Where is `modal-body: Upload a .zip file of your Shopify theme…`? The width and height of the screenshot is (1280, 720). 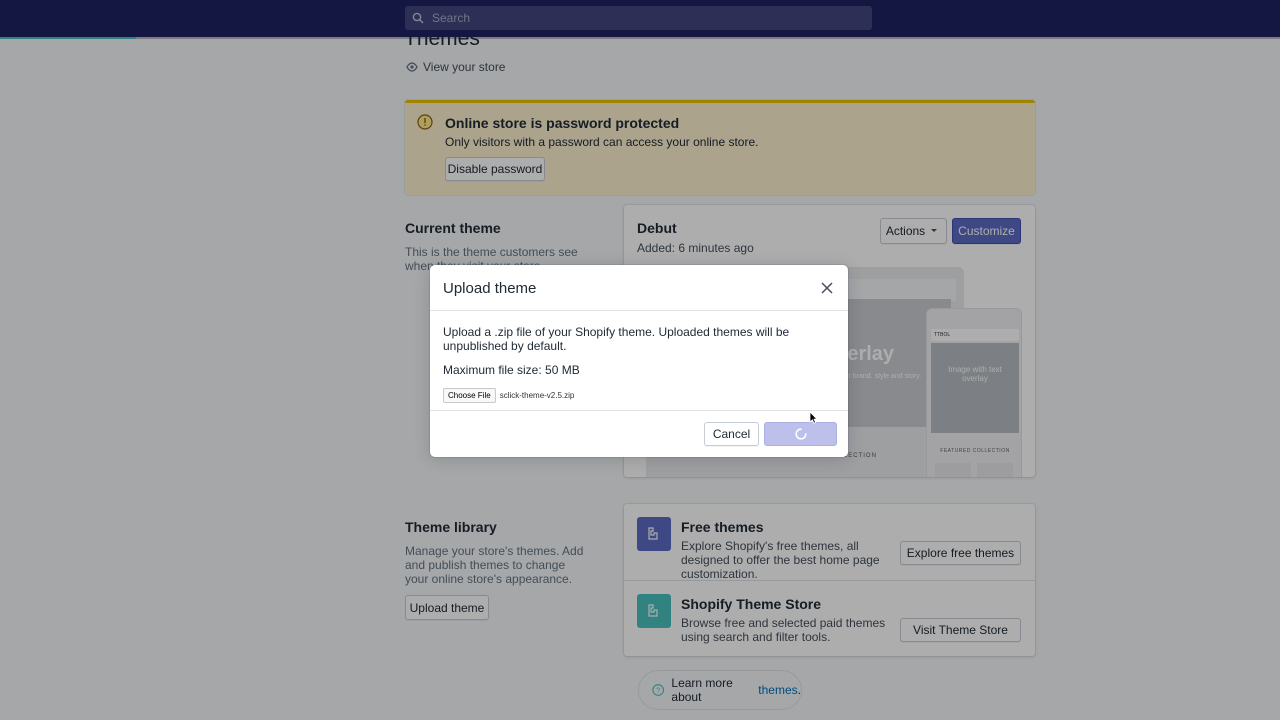 modal-body: Upload a .zip file of your Shopify theme… is located at coordinates (639, 351).